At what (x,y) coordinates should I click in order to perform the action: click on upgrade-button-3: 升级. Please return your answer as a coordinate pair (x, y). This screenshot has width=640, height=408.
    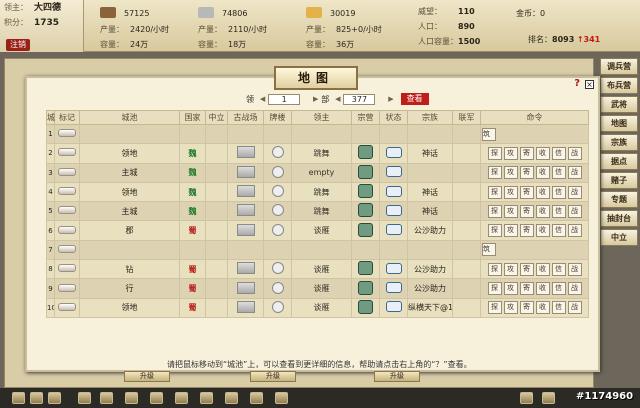
    Looking at the image, I should click on (397, 376).